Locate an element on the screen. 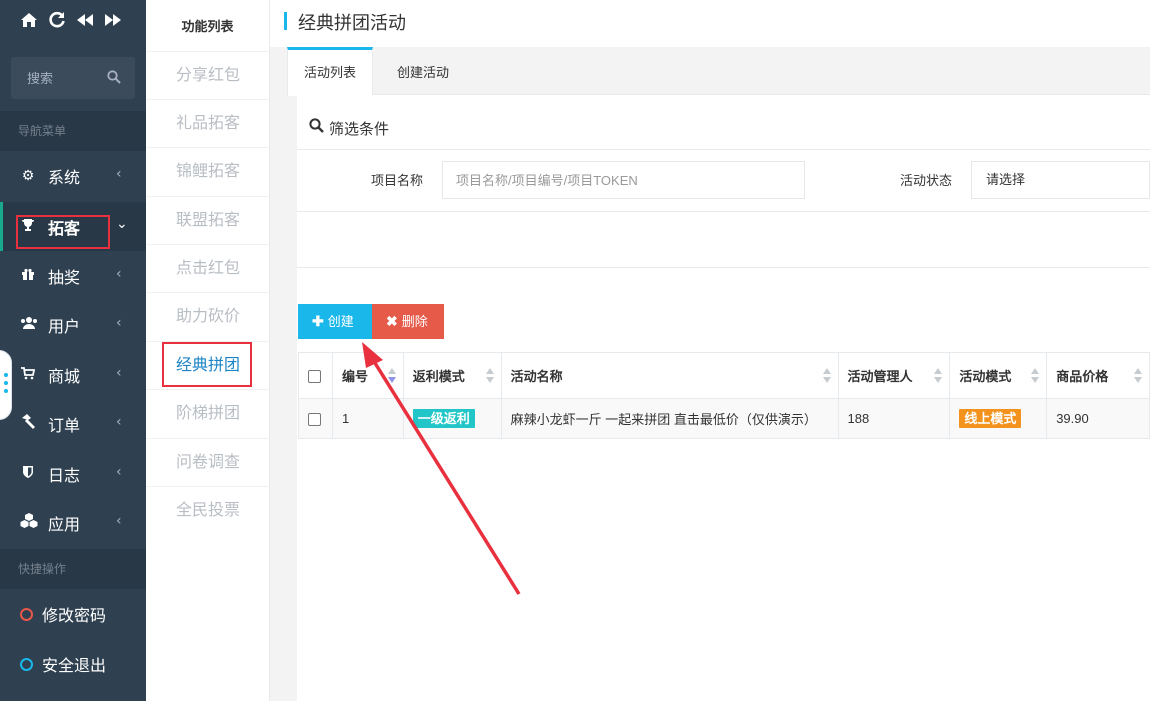  change-password-label: 修改密码 is located at coordinates (74, 616).